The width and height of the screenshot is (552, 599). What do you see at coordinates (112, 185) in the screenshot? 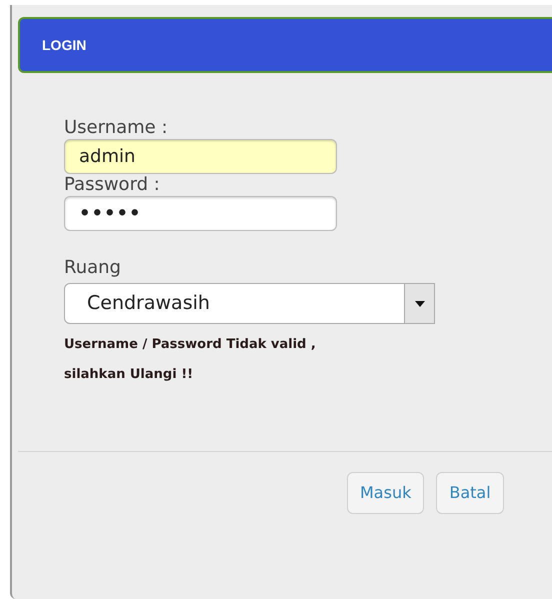
I see `field-label: Password :` at bounding box center [112, 185].